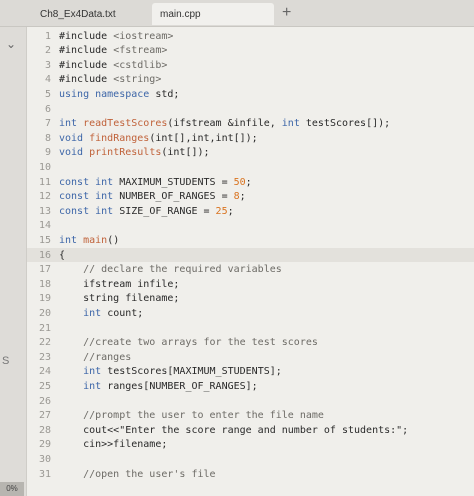  What do you see at coordinates (250, 80) in the screenshot?
I see `code-line: 4 #include <string>` at bounding box center [250, 80].